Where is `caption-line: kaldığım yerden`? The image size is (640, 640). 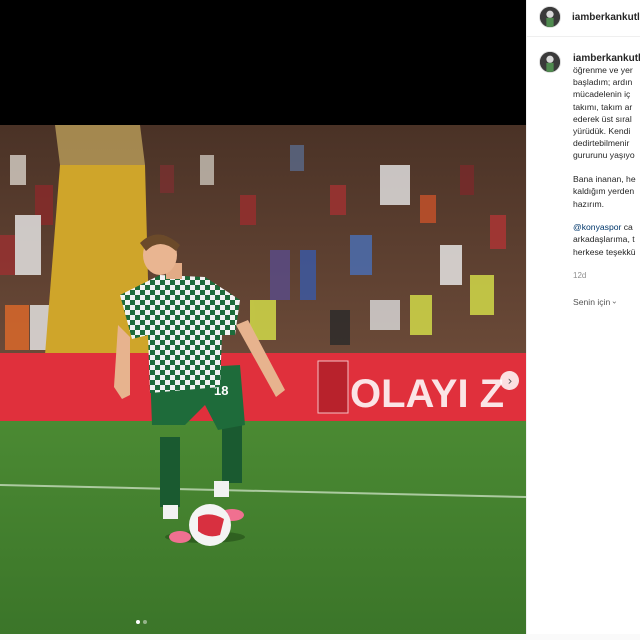
caption-line: kaldığım yerden is located at coordinates (604, 191).